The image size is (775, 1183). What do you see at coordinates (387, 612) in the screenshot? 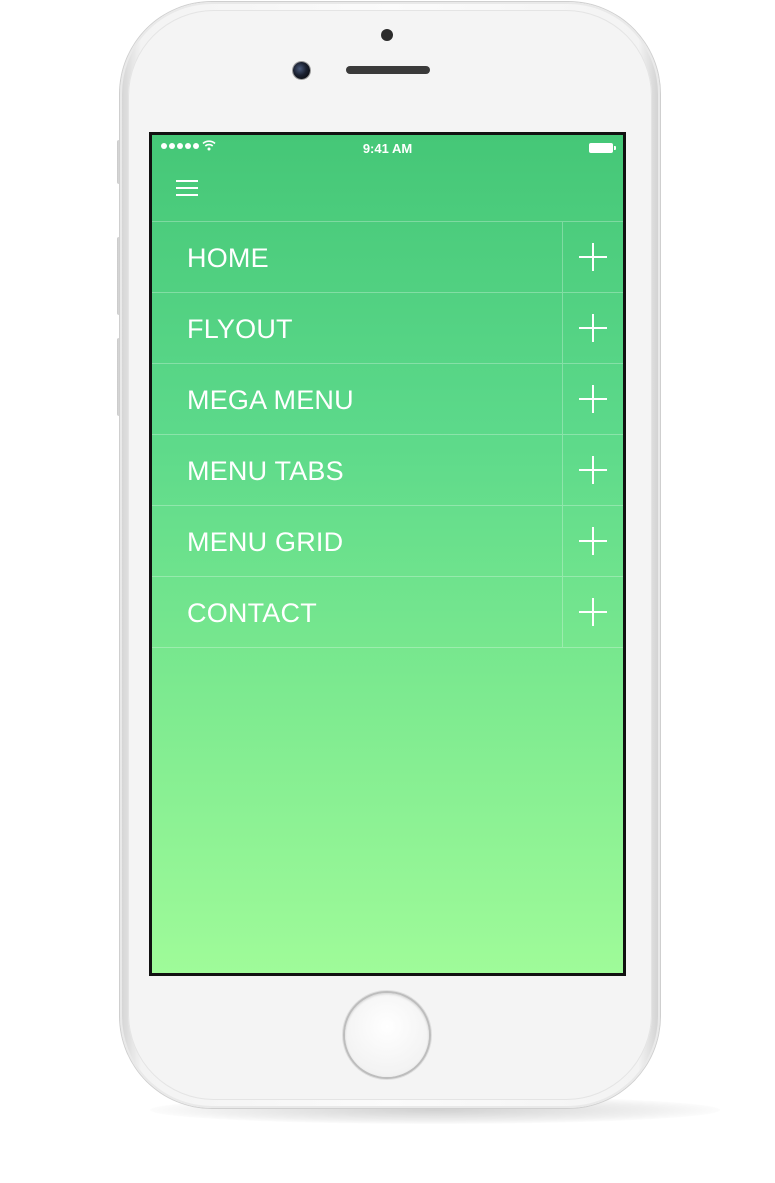
I see `menu-item-contact: CONTACT` at bounding box center [387, 612].